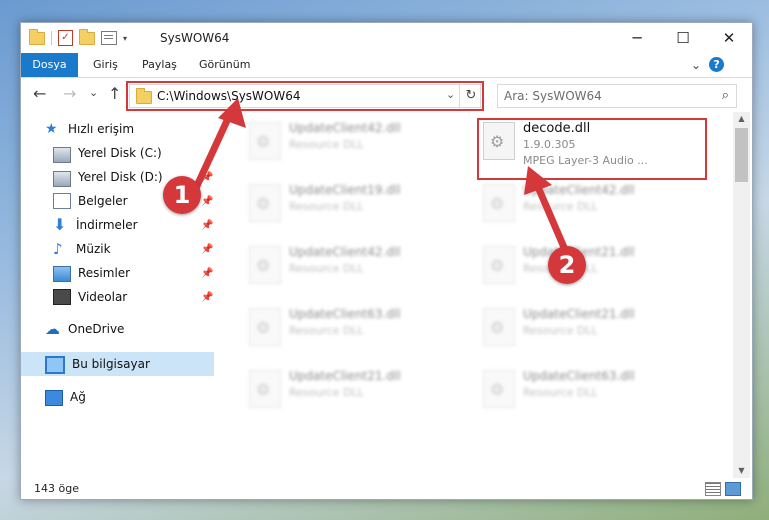 The image size is (769, 520). I want to click on ribbon-right-controls: ⌄ ?, so click(708, 64).